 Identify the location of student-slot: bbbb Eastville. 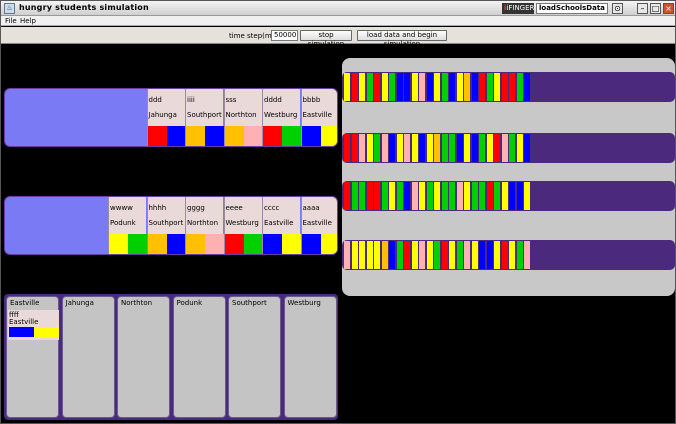
(318, 117).